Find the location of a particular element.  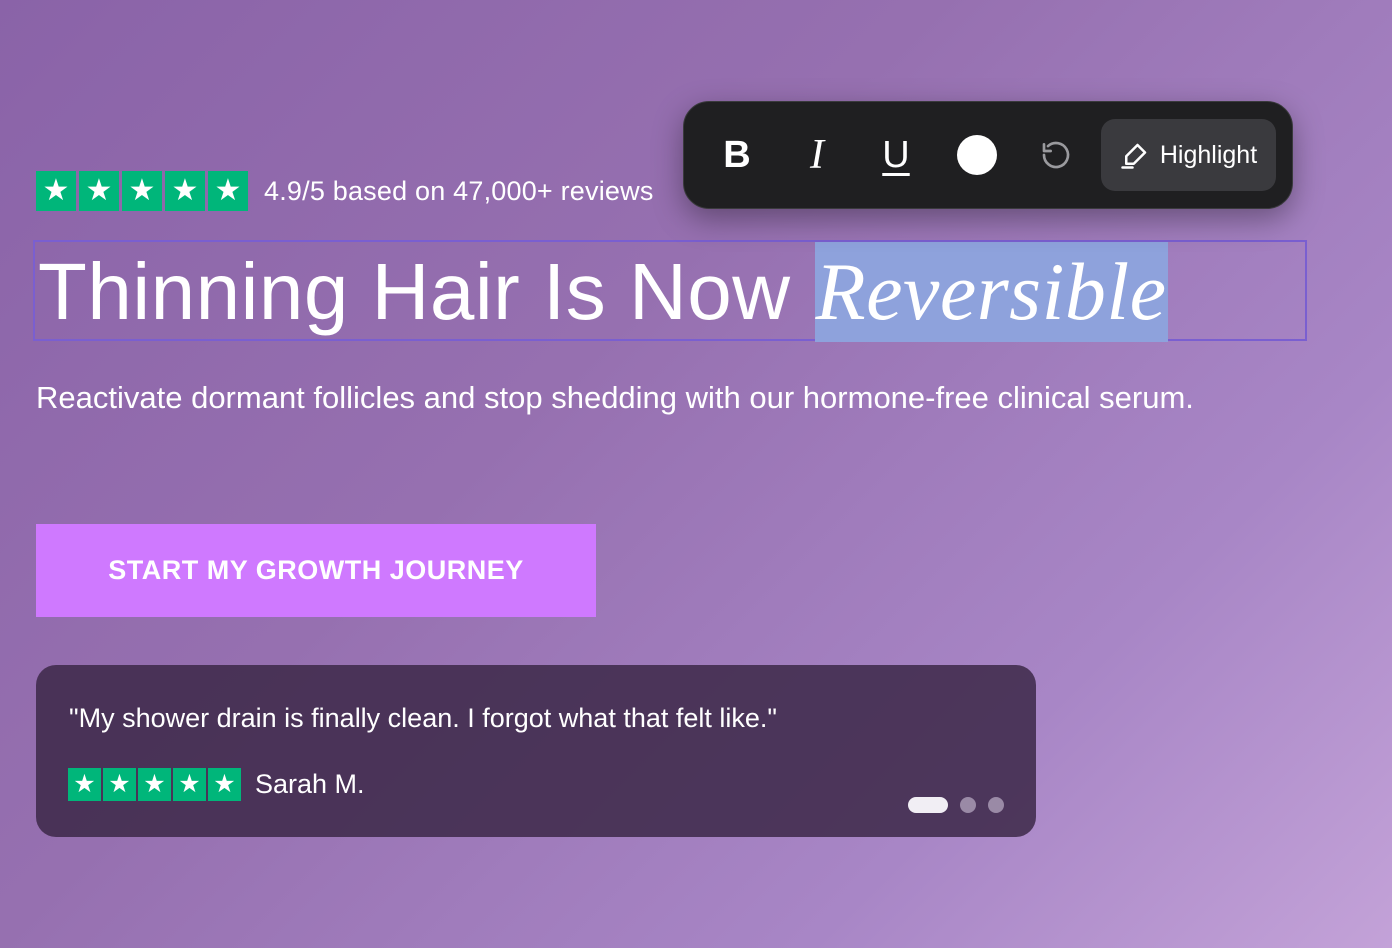

highlighter-icon is located at coordinates (1134, 156).